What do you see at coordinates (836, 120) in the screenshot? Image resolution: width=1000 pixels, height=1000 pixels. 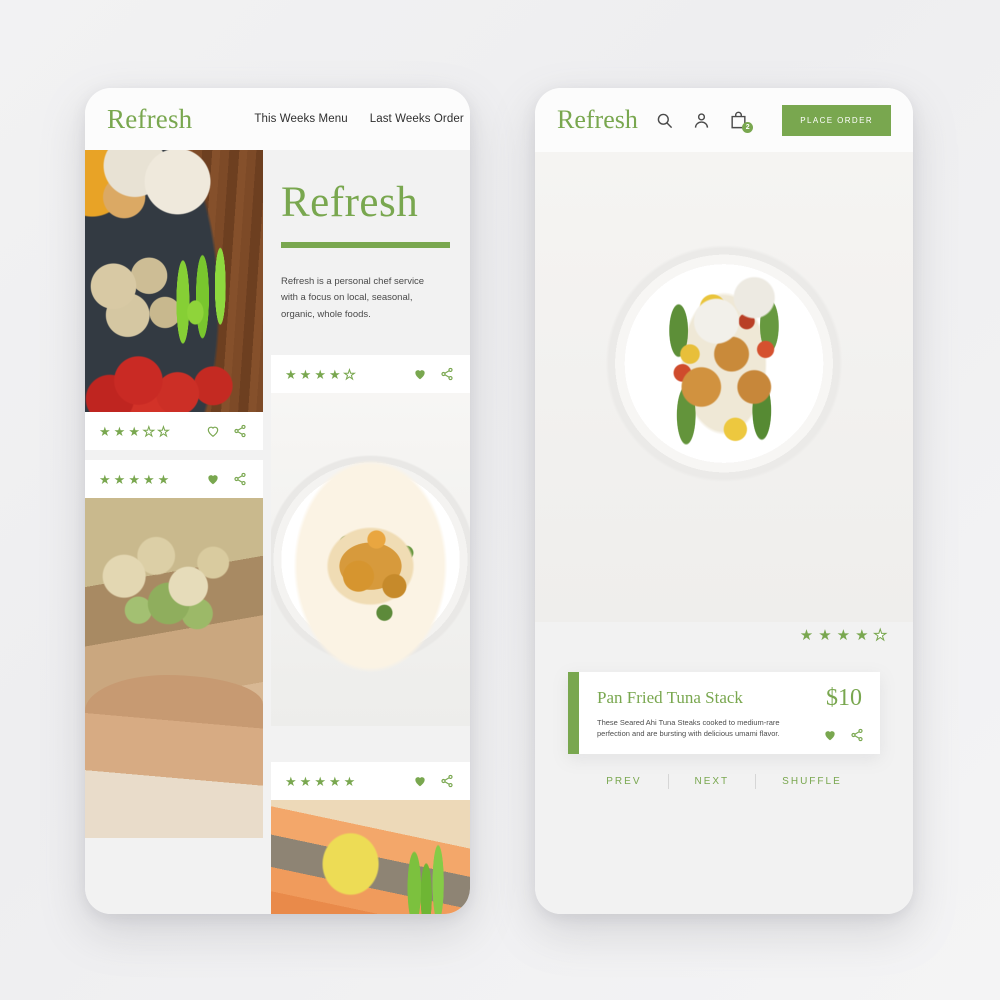 I see `place-order-button: PLACE ORDER` at bounding box center [836, 120].